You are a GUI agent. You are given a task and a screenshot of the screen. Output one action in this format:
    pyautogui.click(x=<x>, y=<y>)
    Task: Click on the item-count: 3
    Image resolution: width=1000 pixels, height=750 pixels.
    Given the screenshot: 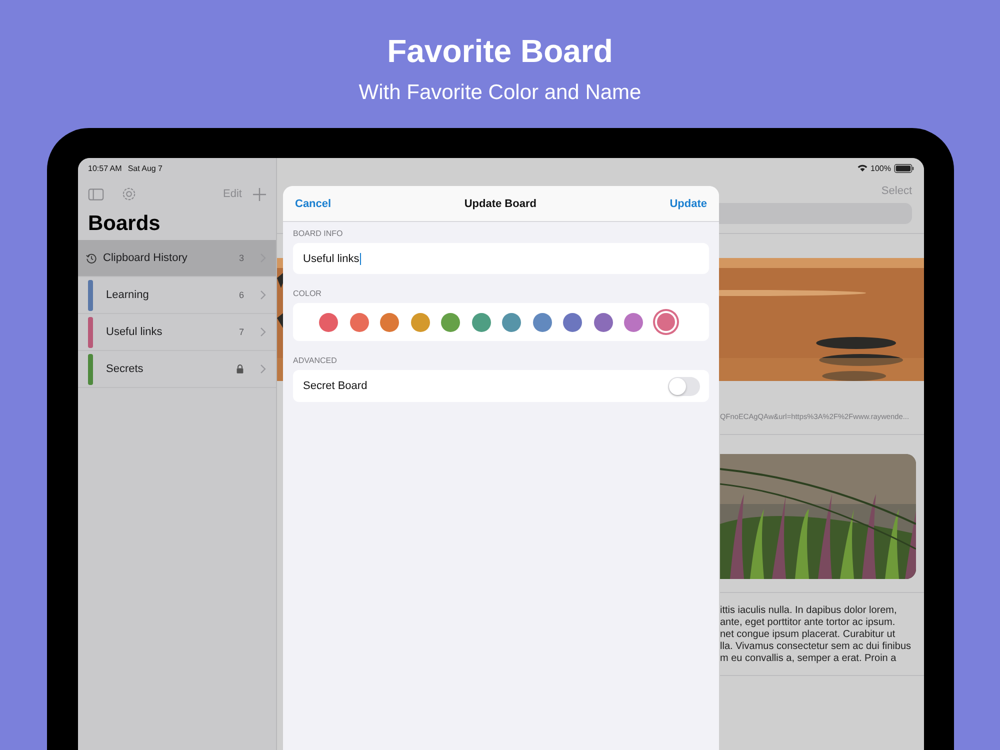 What is the action you would take?
    pyautogui.click(x=241, y=258)
    